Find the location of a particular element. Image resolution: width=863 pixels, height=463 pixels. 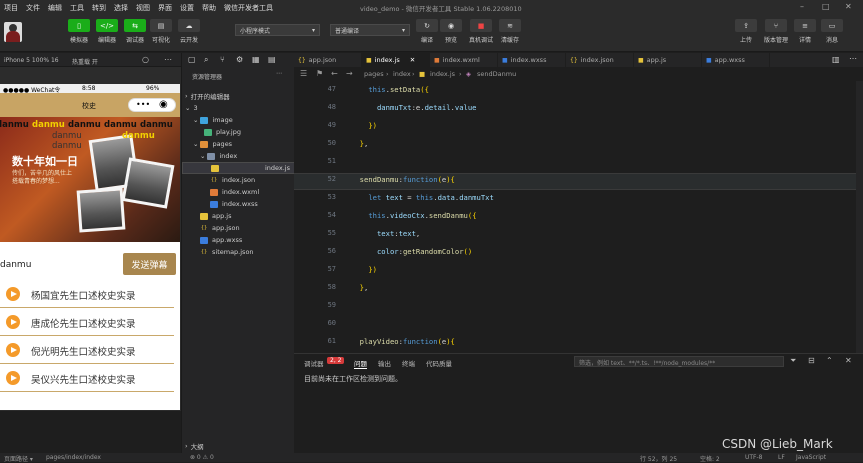

scrollbar is located at coordinates (859, 217).